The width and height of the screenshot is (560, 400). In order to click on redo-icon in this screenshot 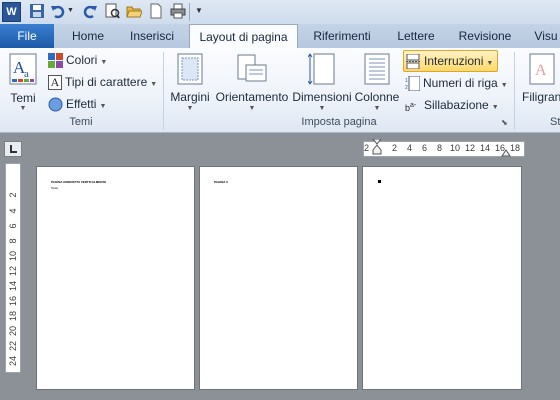, I will do `click(90, 11)`.